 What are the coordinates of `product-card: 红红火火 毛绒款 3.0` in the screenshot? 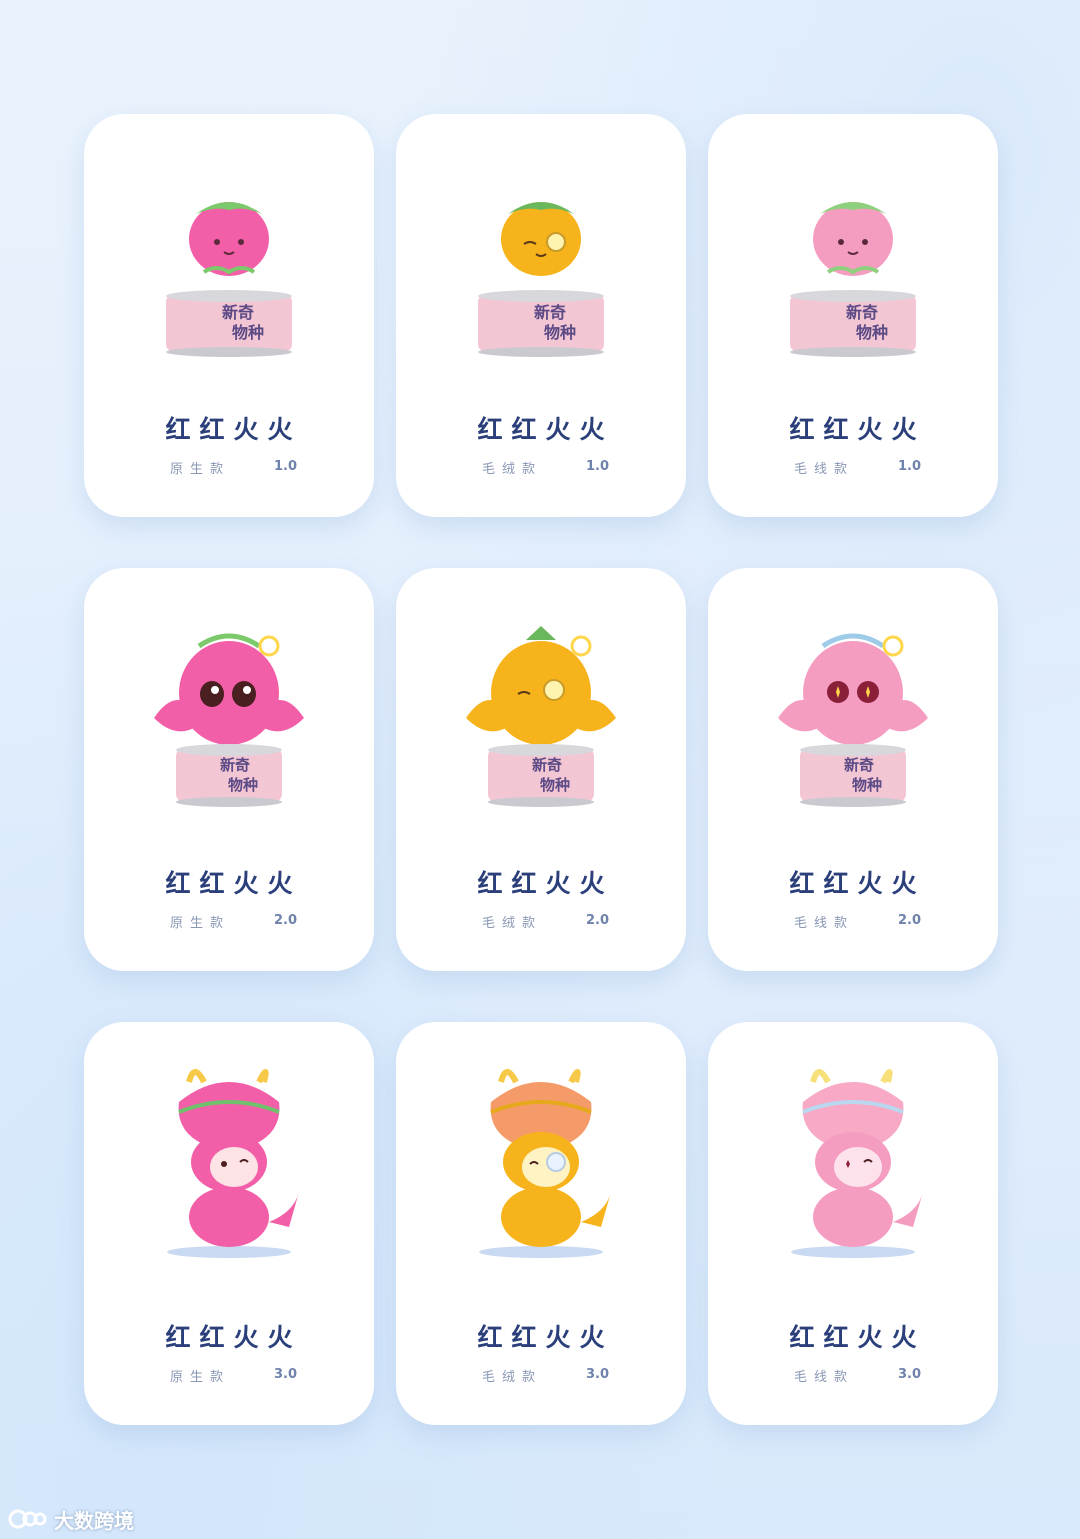 It's located at (541, 1223).